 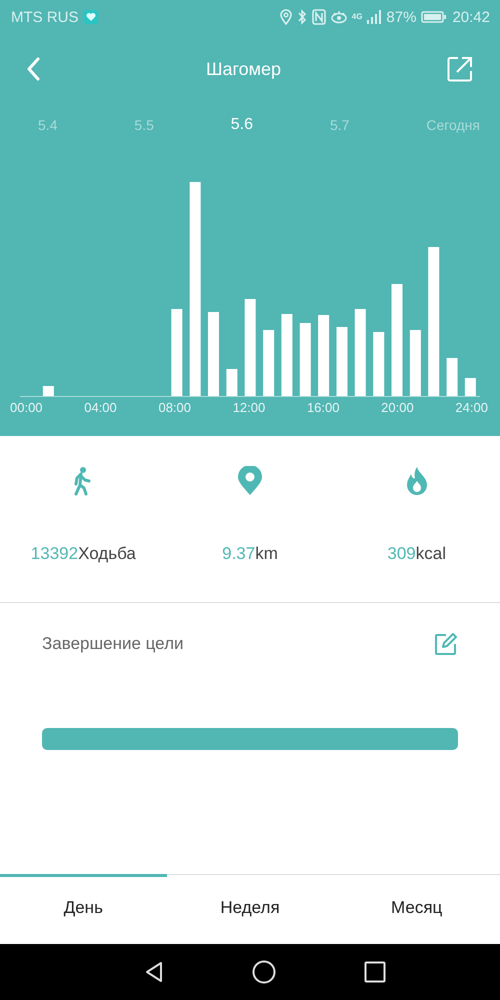 What do you see at coordinates (301, 17) in the screenshot?
I see `bluetooth-icon` at bounding box center [301, 17].